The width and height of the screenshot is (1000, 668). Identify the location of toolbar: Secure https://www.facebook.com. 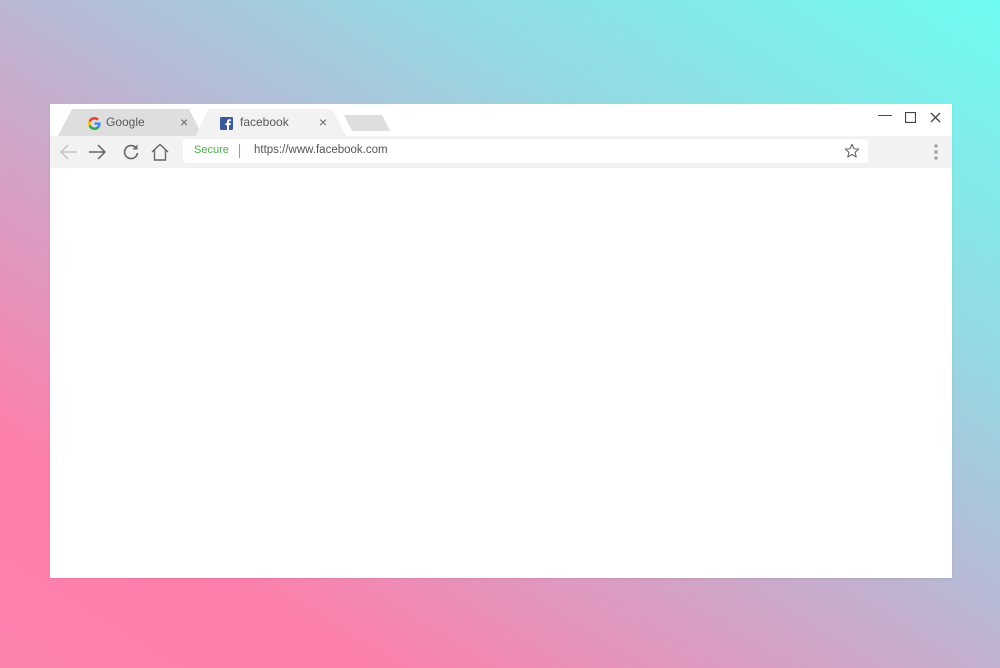
(501, 152).